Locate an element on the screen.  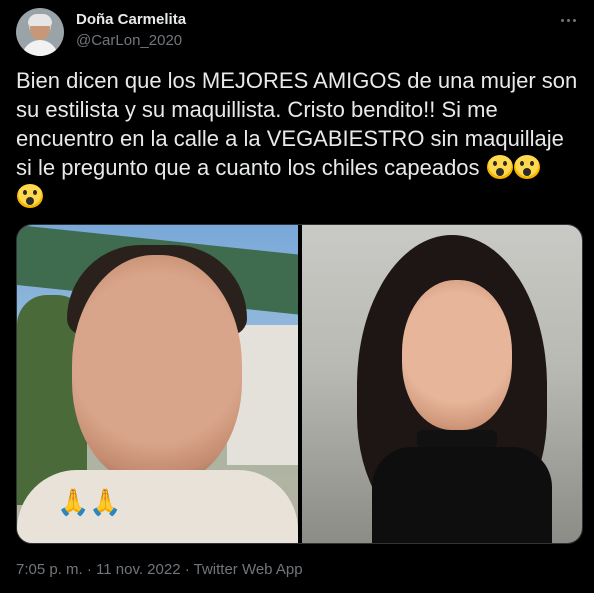
photo-choker is located at coordinates (457, 439).